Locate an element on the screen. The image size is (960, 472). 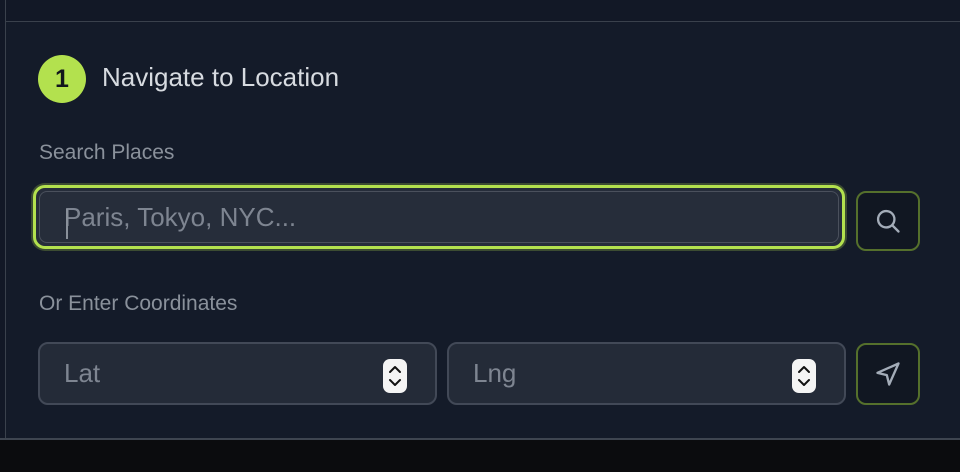
bottom-bar is located at coordinates (480, 456).